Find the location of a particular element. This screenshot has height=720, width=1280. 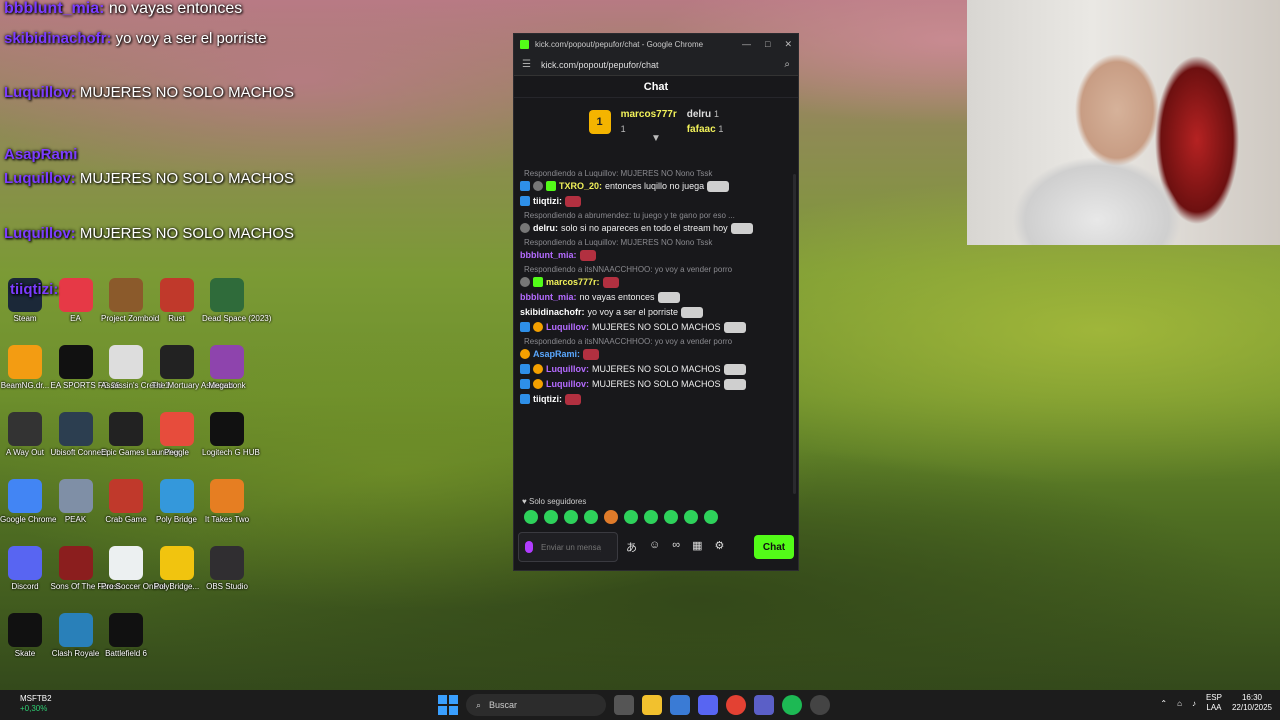

desktop-shortcut: It Takes Two is located at coordinates (227, 502).